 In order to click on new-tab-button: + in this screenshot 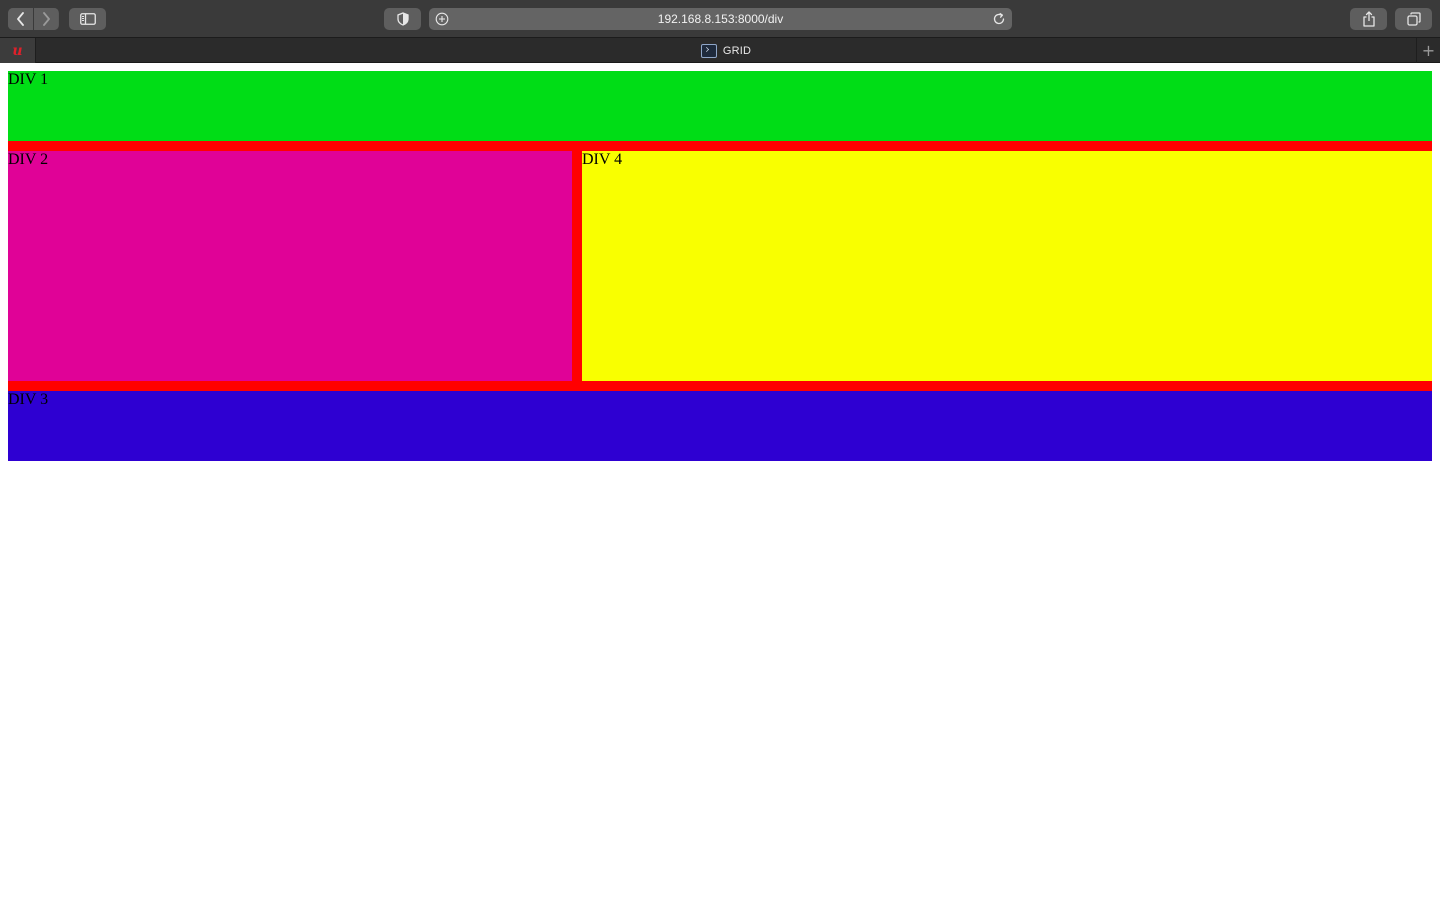, I will do `click(1428, 50)`.